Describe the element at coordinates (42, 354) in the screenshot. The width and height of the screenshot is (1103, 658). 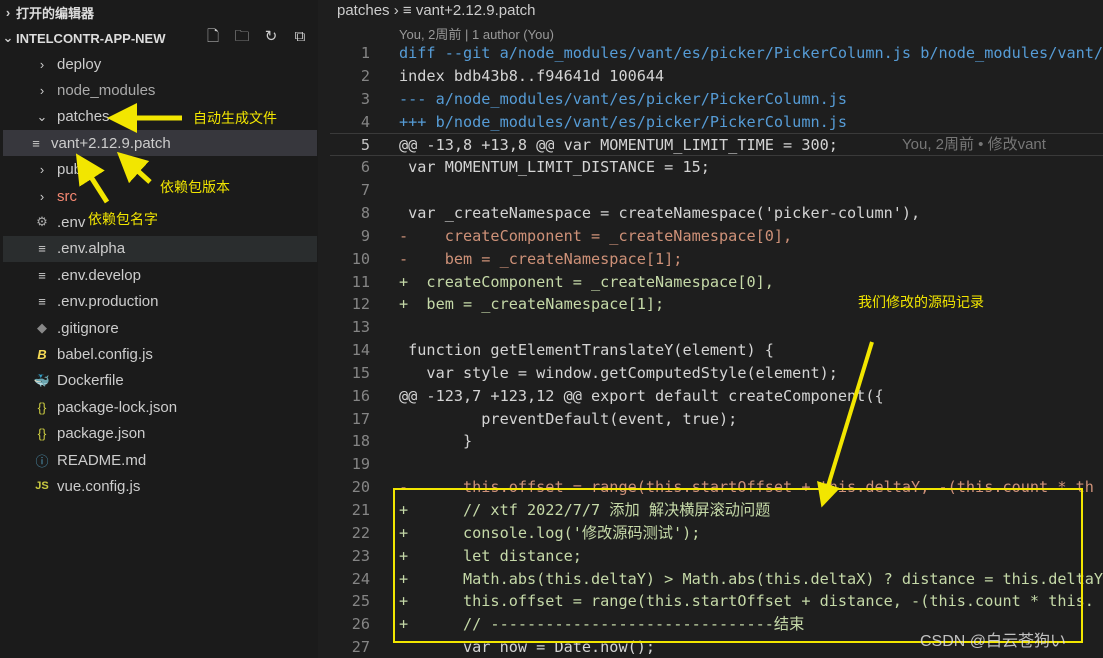
I see `babel-icon: B` at that location.